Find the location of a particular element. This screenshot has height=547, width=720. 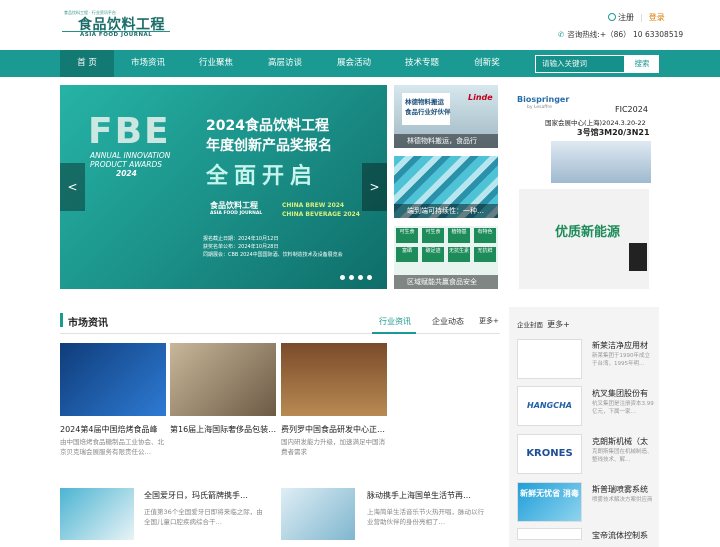

carousel-prev-button: < is located at coordinates (72, 187).